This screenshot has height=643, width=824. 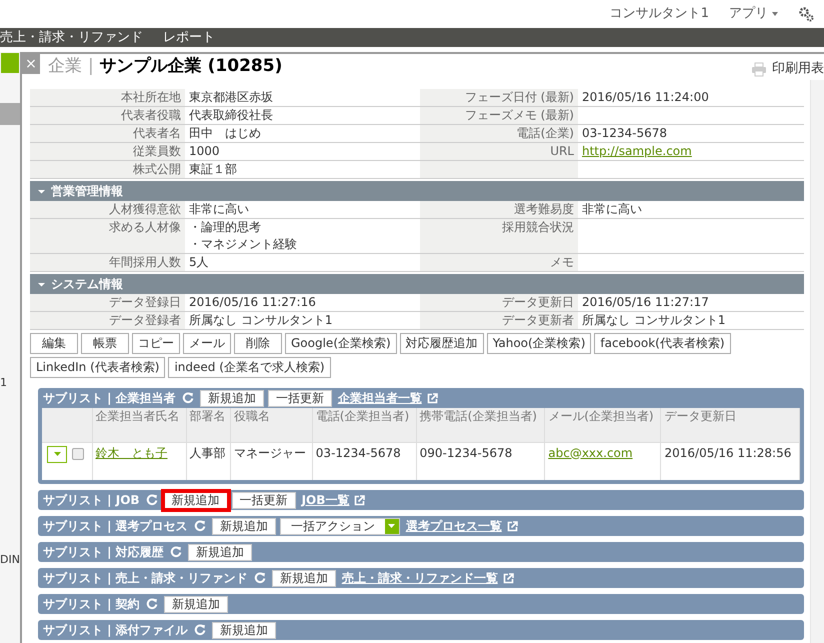 I want to click on nav-item: 売上・請求・リファンド, so click(x=71, y=38).